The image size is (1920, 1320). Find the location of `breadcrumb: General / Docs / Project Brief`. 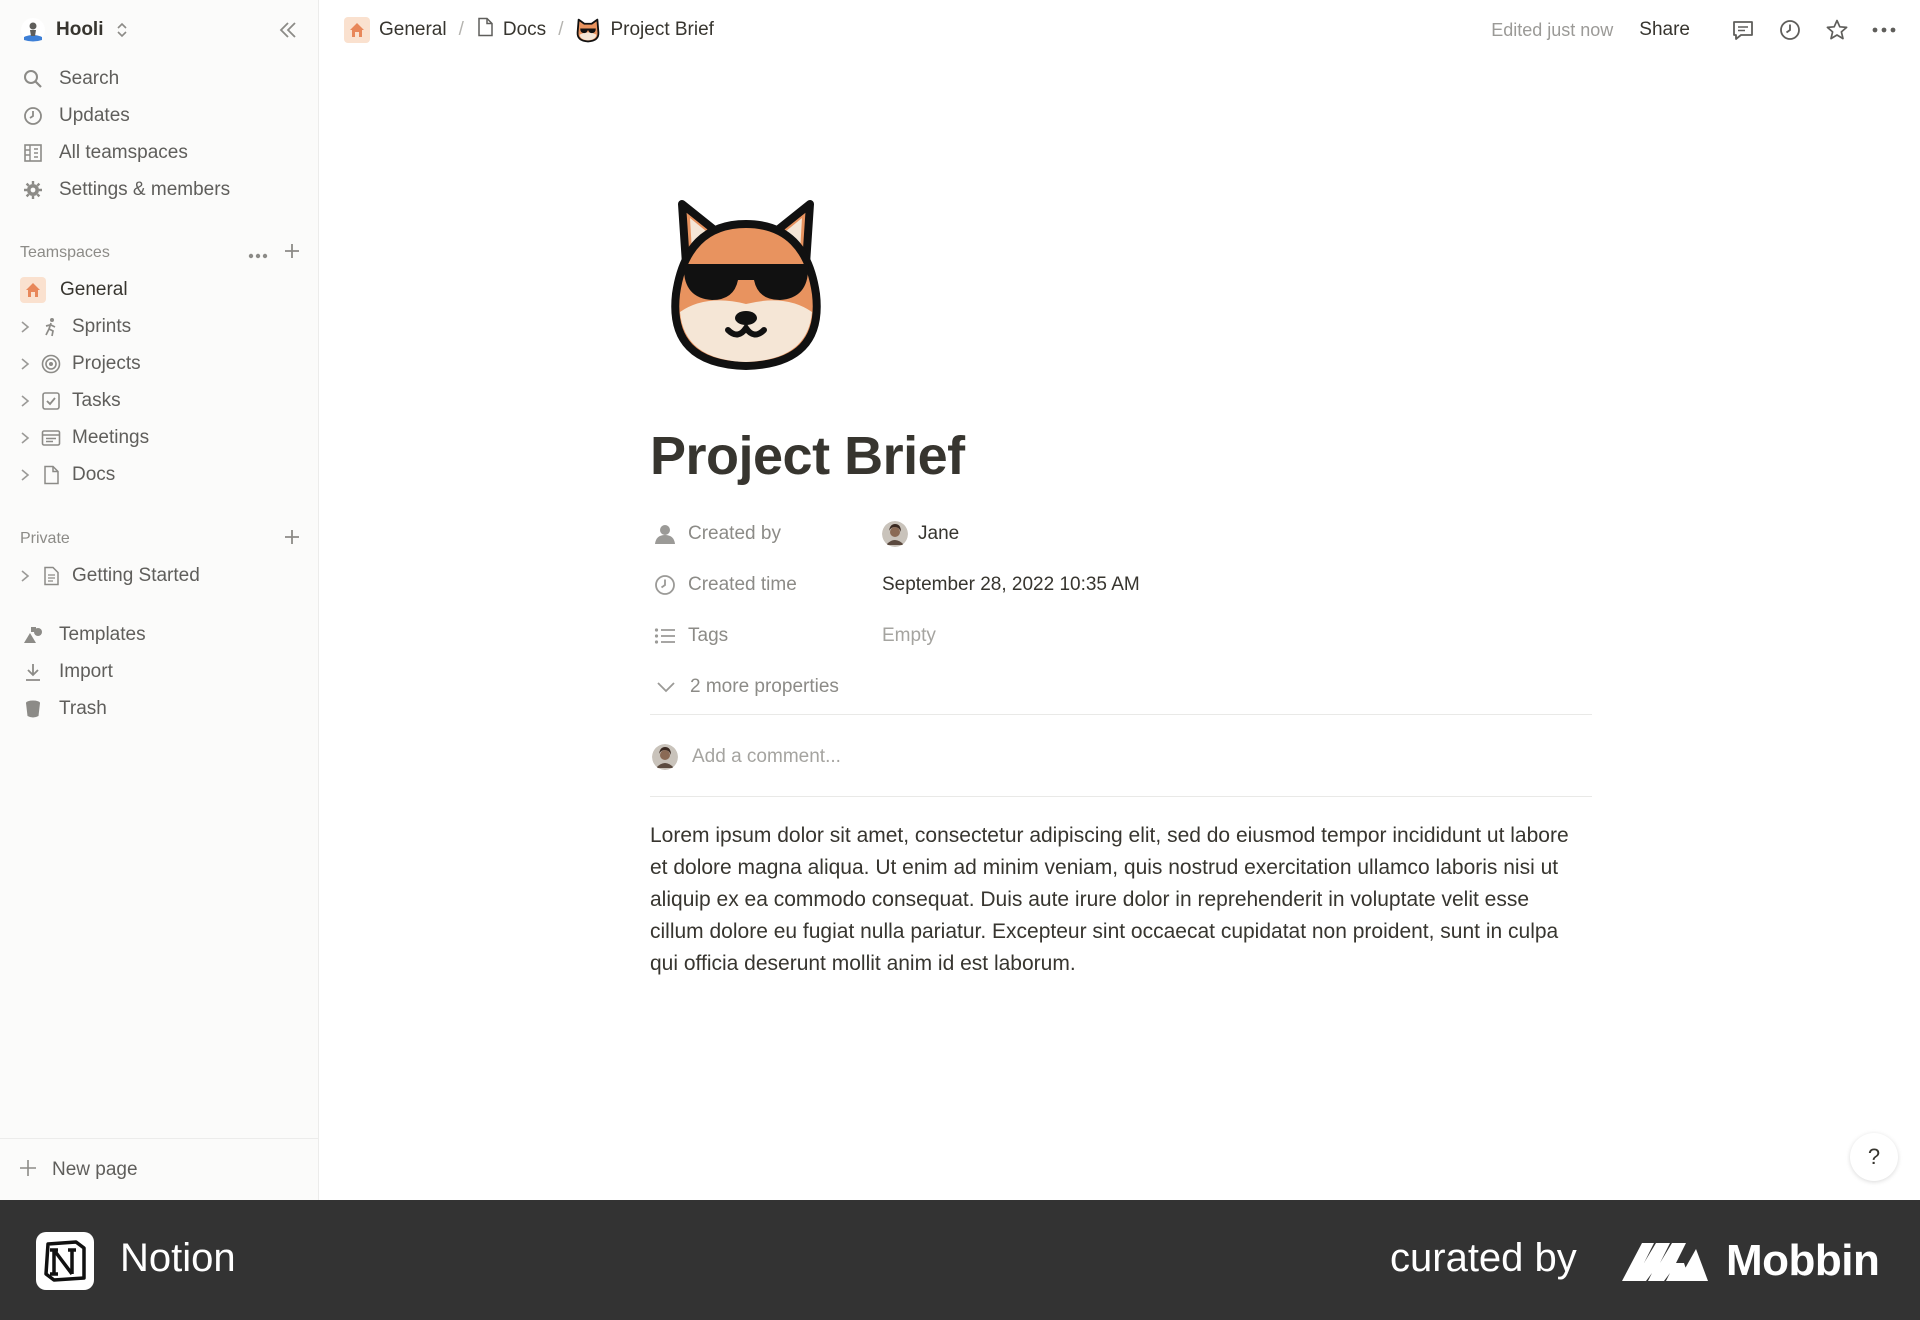

breadcrumb: General / Docs / Project Brief is located at coordinates (529, 30).